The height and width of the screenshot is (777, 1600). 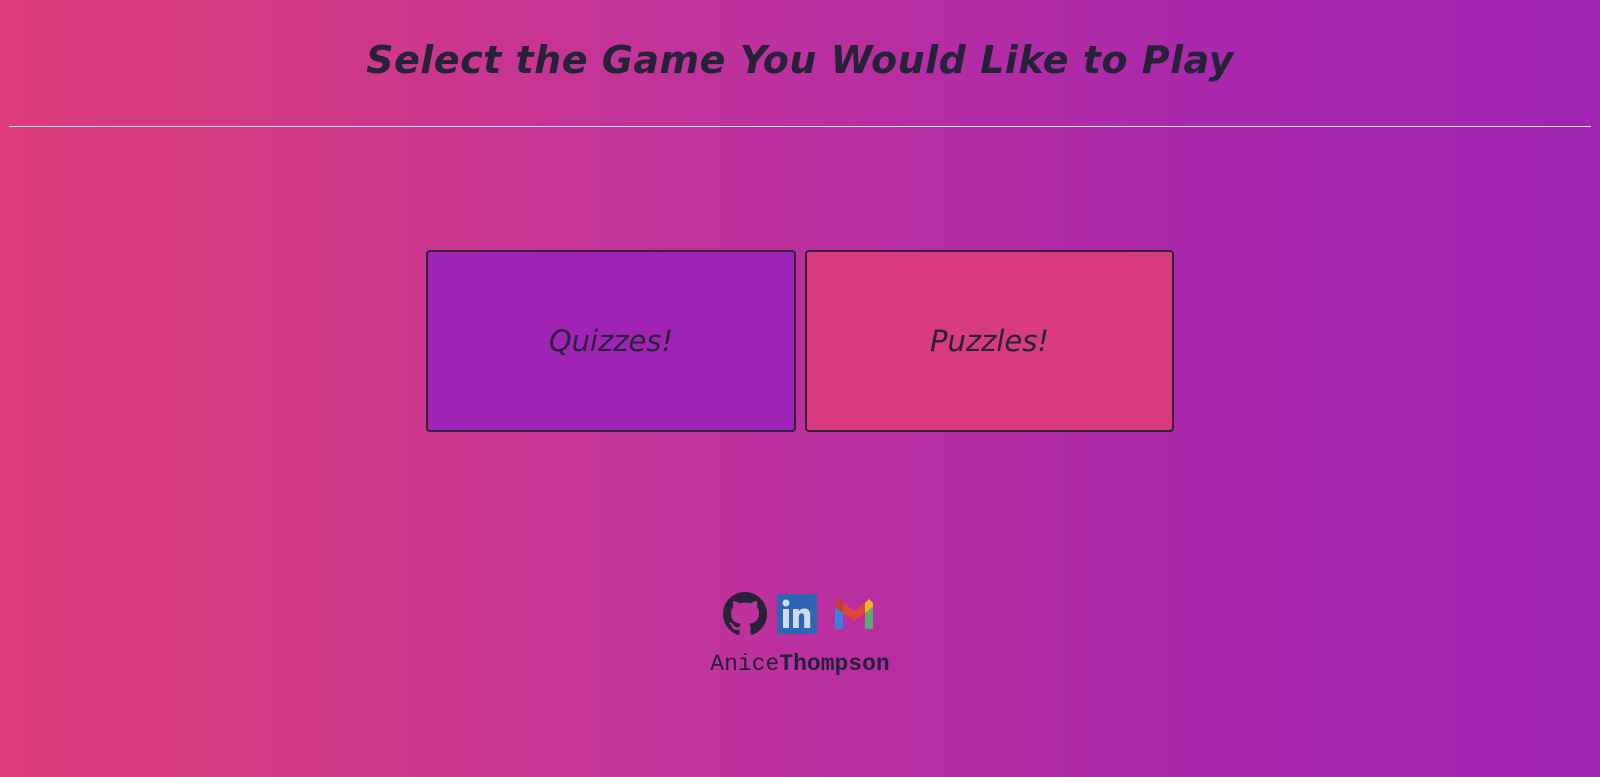 What do you see at coordinates (800, 126) in the screenshot?
I see `header-divider` at bounding box center [800, 126].